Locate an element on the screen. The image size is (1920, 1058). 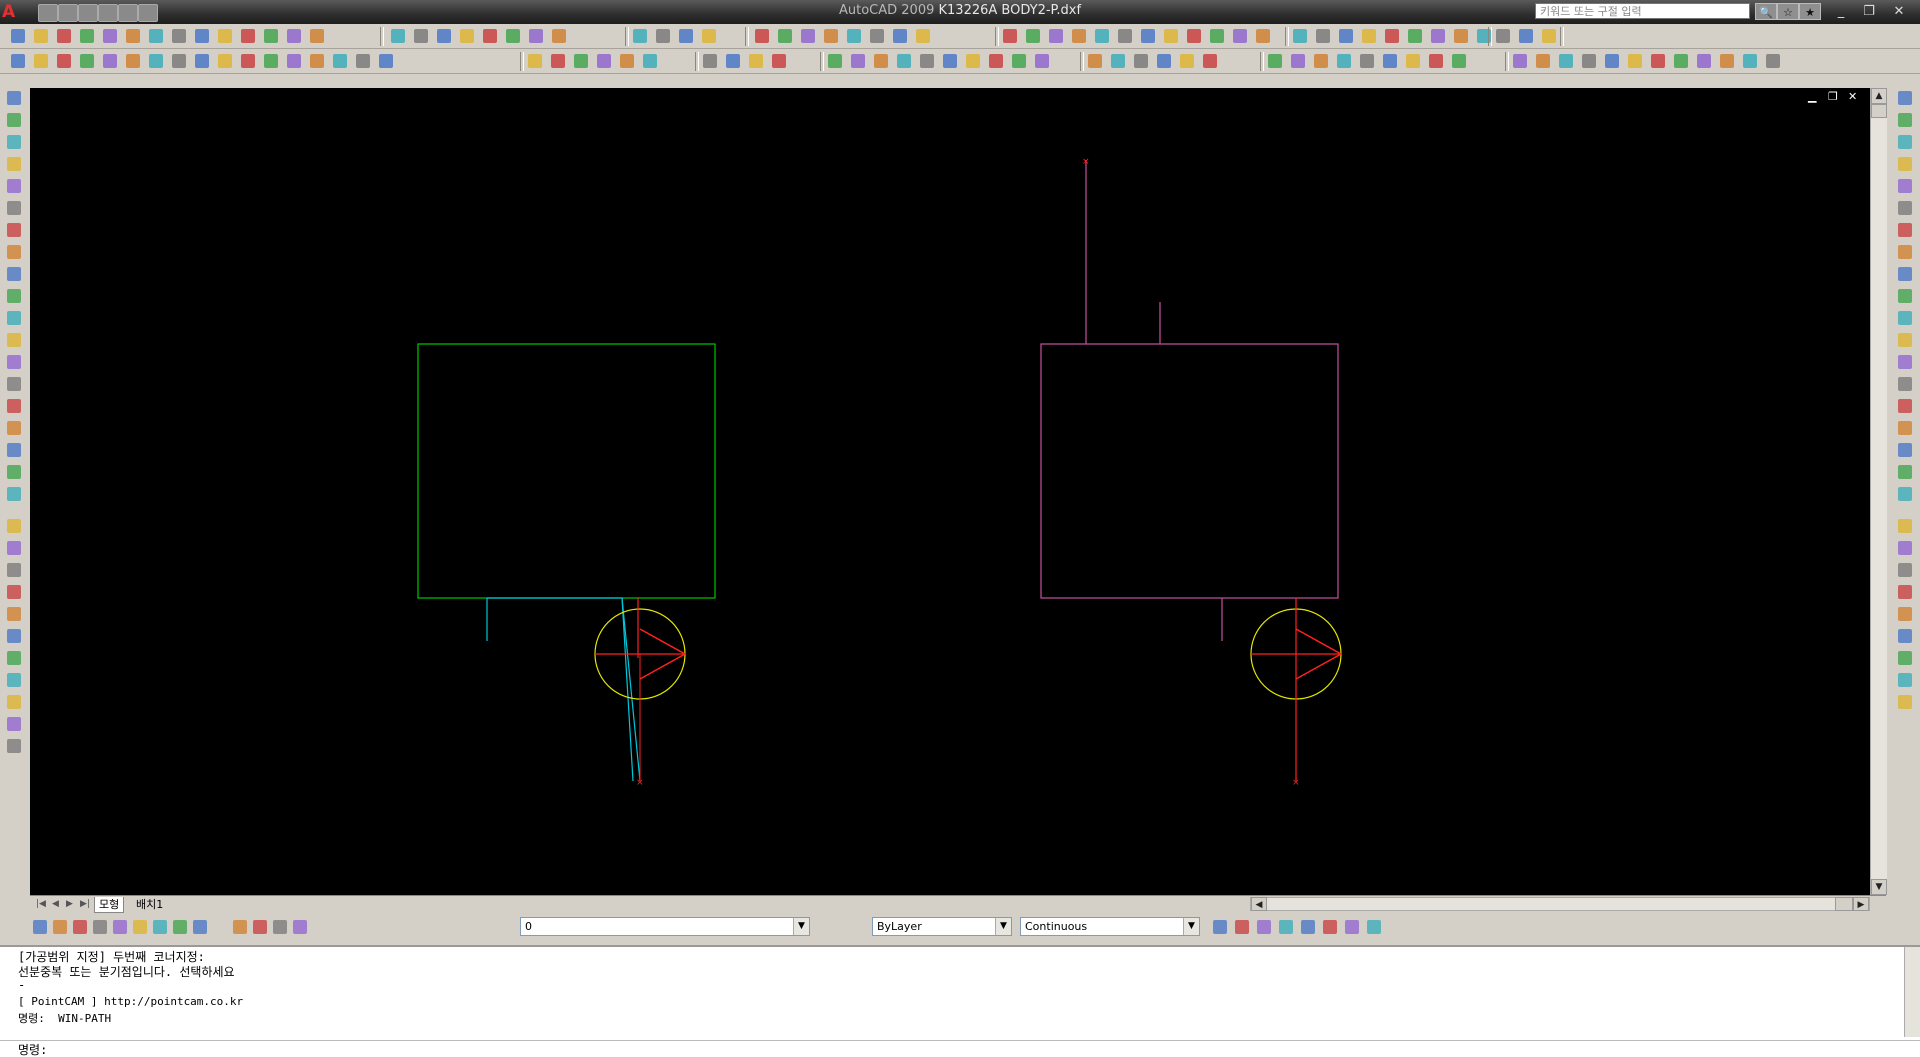
scale-icon is located at coordinates (14, 252).